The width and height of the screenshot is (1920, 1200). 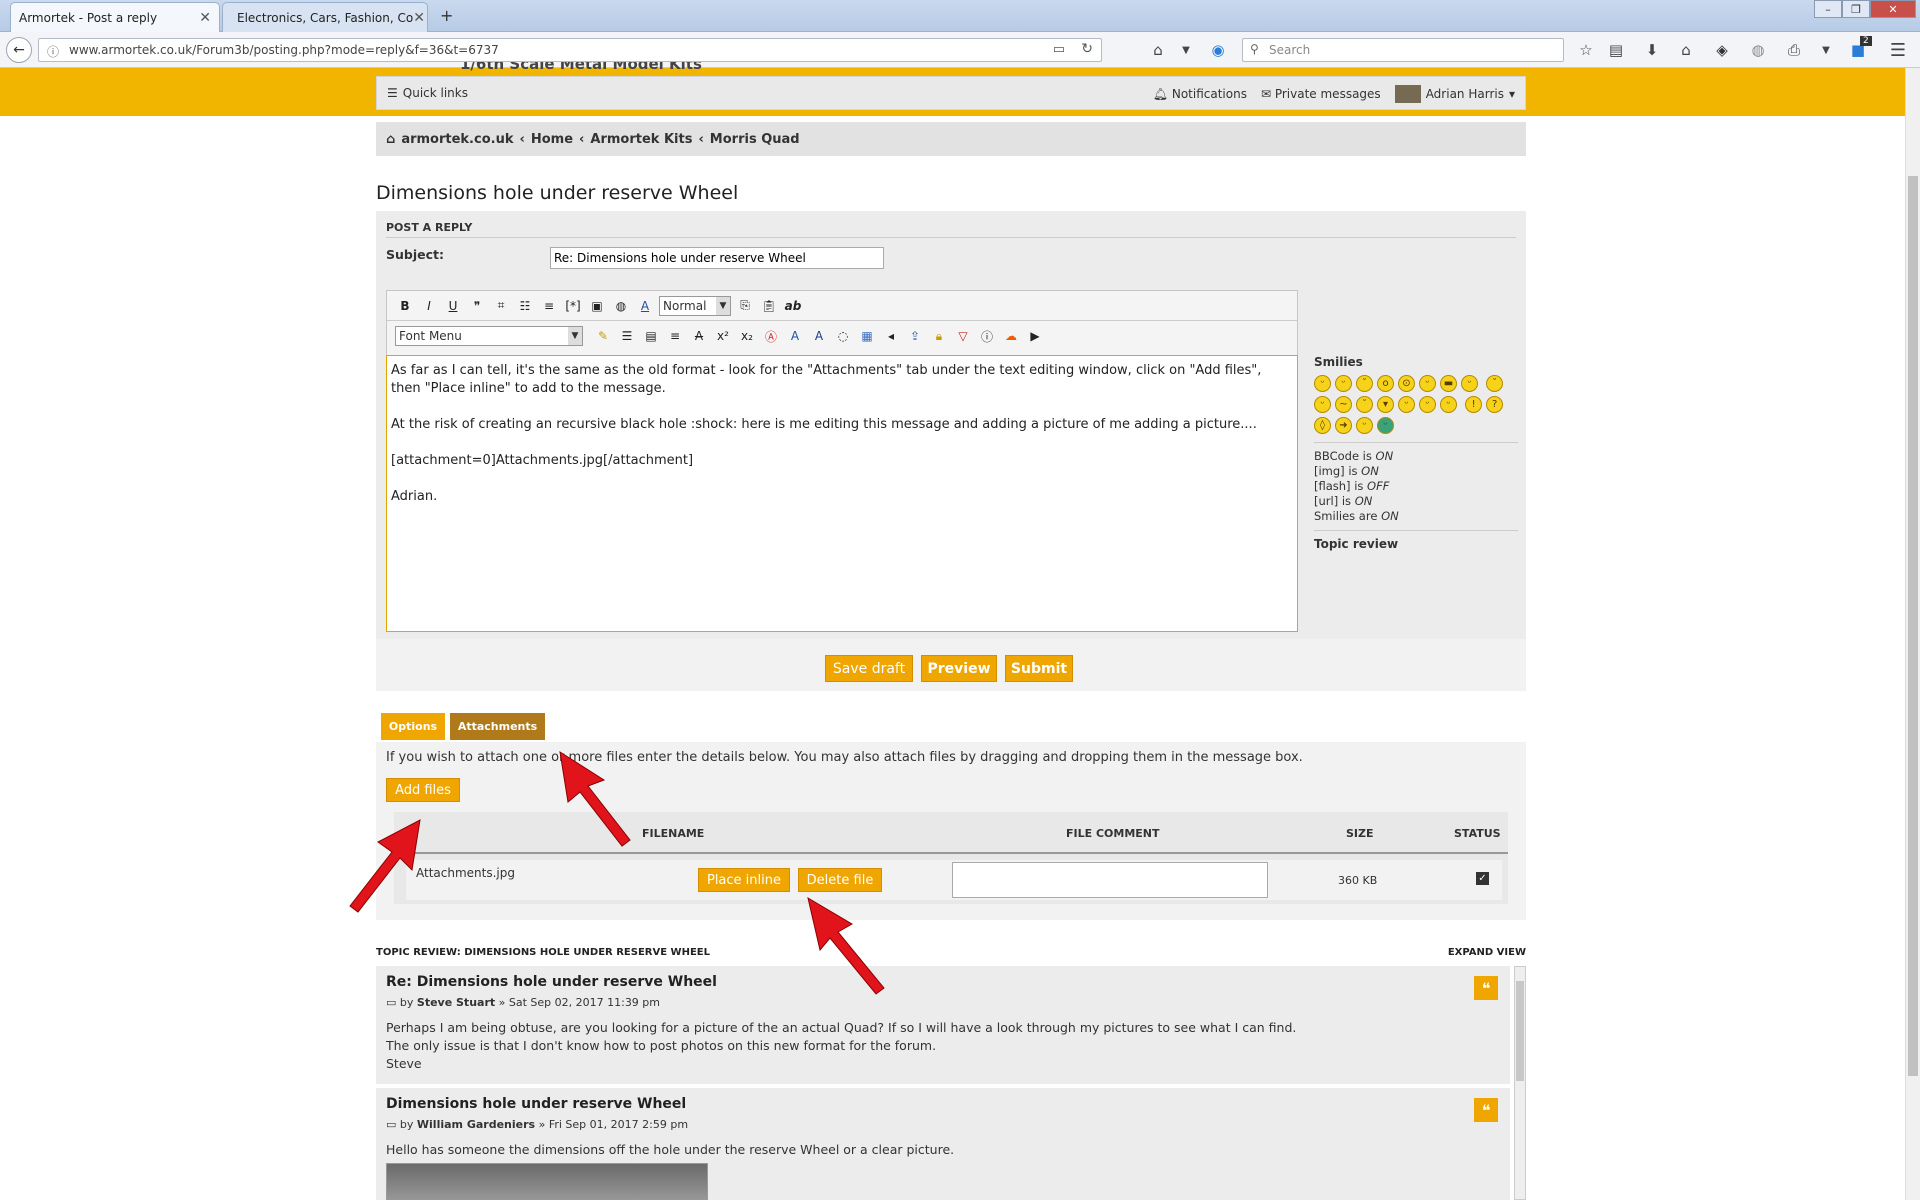 I want to click on spellcheck-icon: ab, so click(x=793, y=306).